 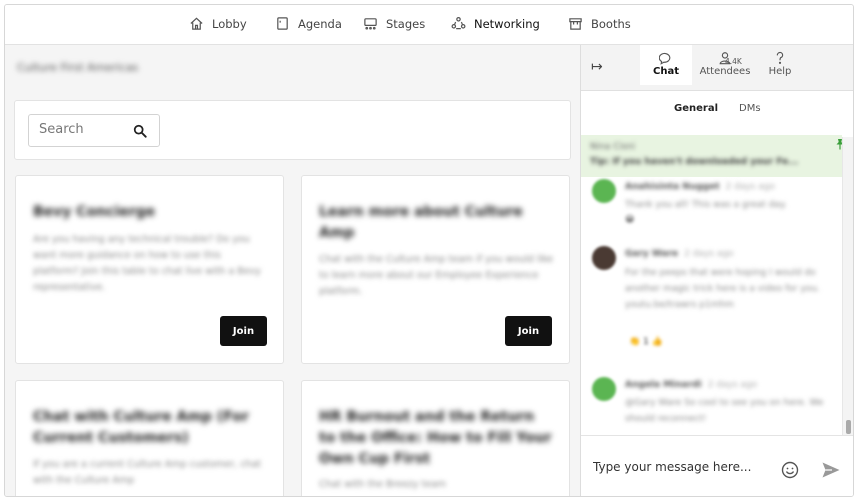 I want to click on card-description: Chat with the Breezy team, so click(x=383, y=484).